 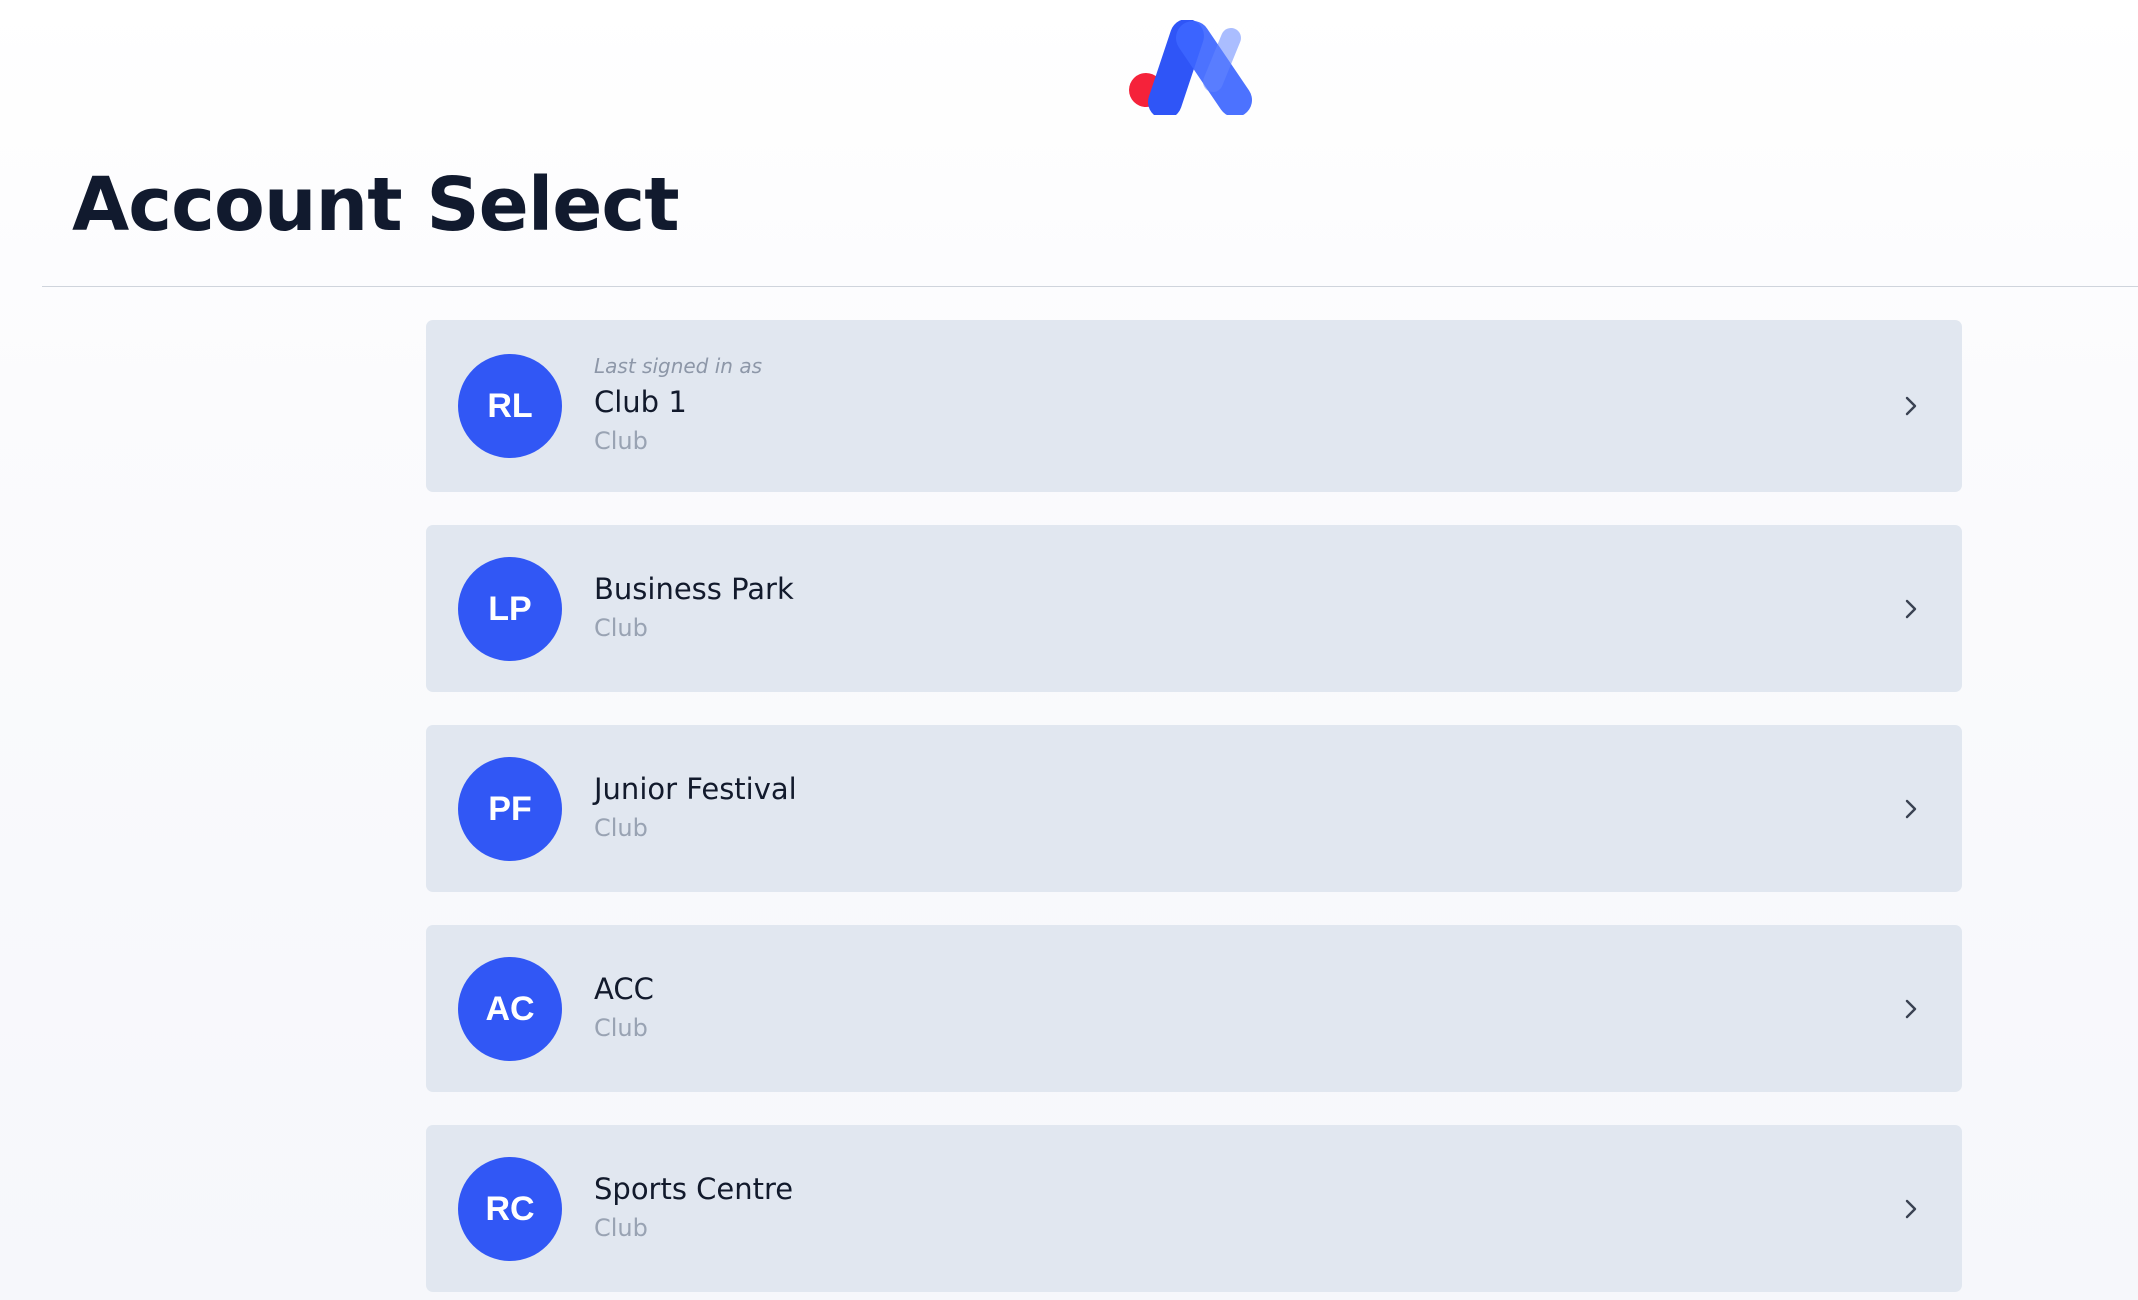 What do you see at coordinates (1194, 1008) in the screenshot?
I see `account-card-acc: AC ACC Club` at bounding box center [1194, 1008].